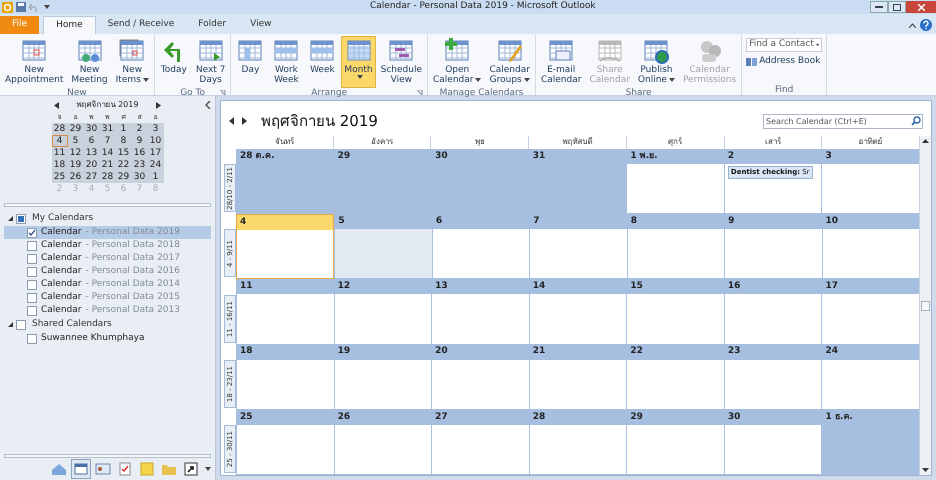 This screenshot has width=936, height=480. What do you see at coordinates (108, 153) in the screenshot?
I see `date-cell: 14` at bounding box center [108, 153].